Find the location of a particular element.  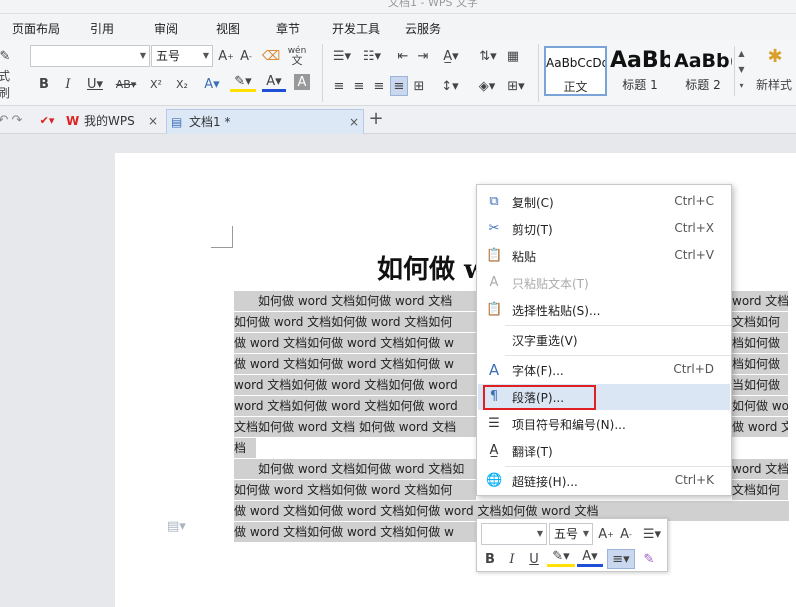

pin-icon: ✔▾ is located at coordinates (47, 120).